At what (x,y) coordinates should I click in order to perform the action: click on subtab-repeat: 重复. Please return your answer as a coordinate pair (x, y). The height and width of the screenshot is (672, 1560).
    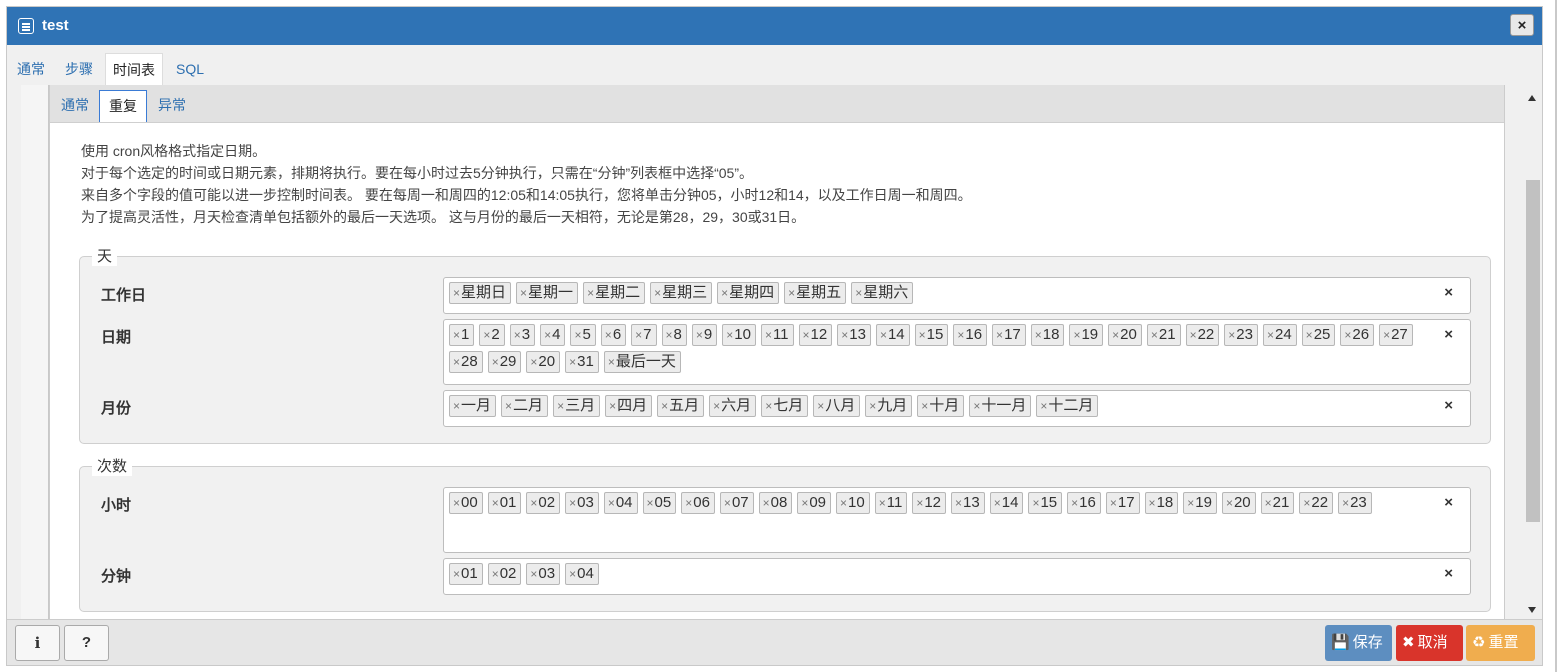
    Looking at the image, I should click on (123, 106).